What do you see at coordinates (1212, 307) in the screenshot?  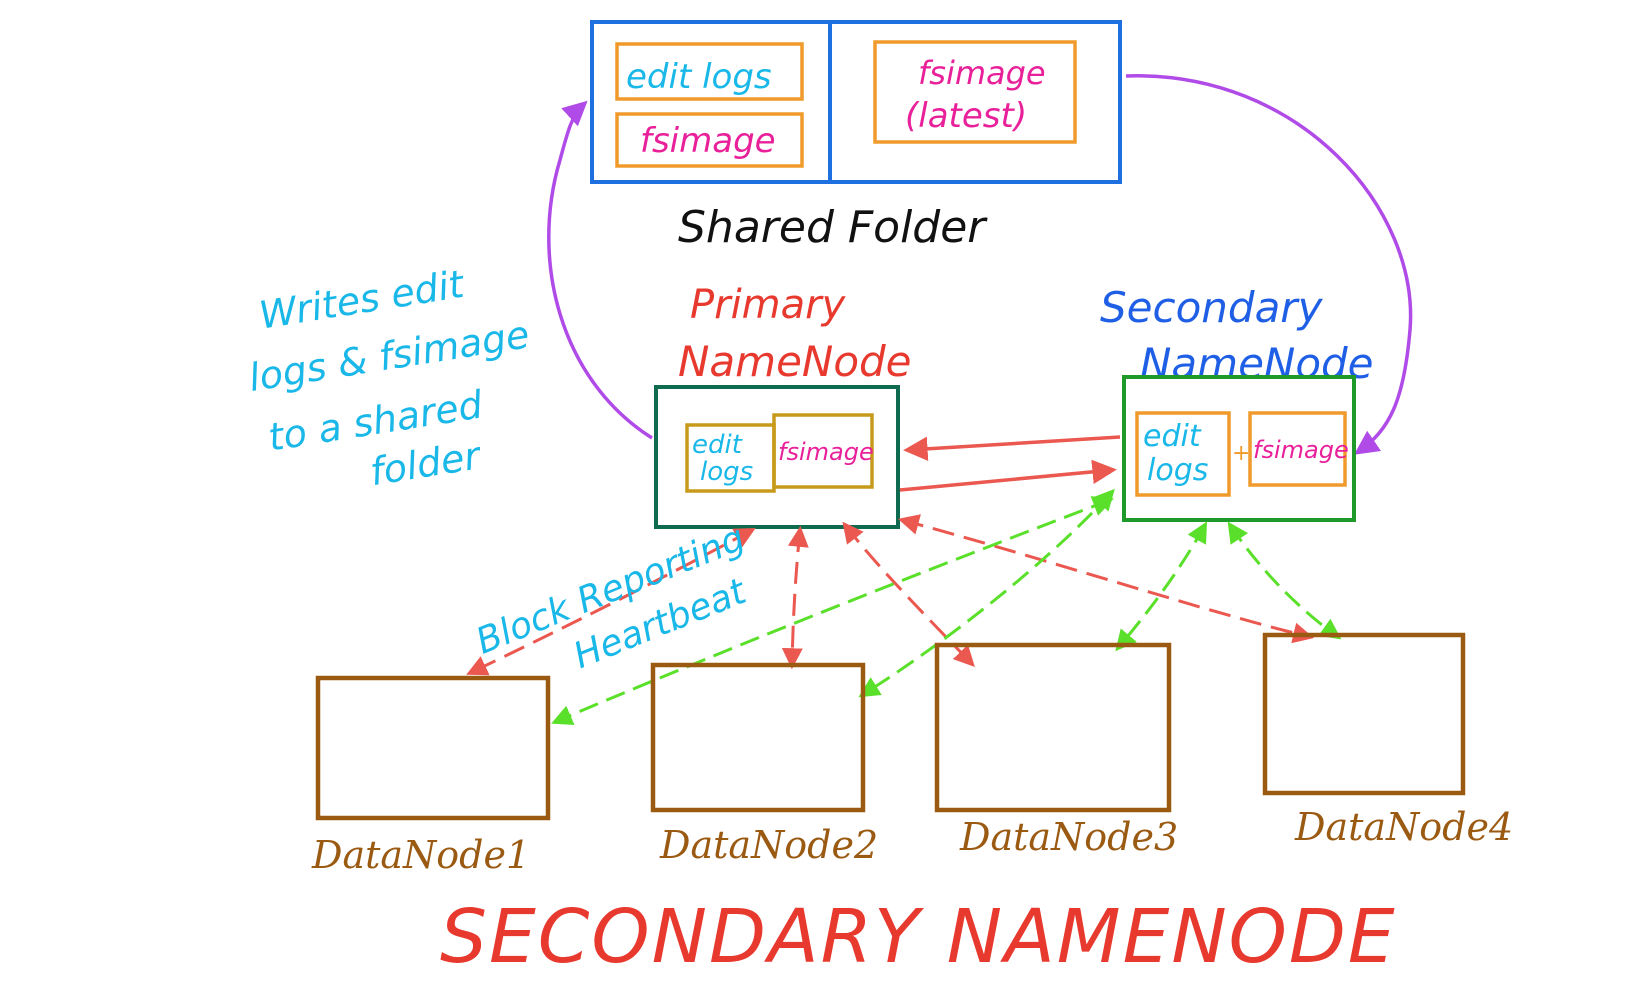 I see `secondary-title-line1: Secondary` at bounding box center [1212, 307].